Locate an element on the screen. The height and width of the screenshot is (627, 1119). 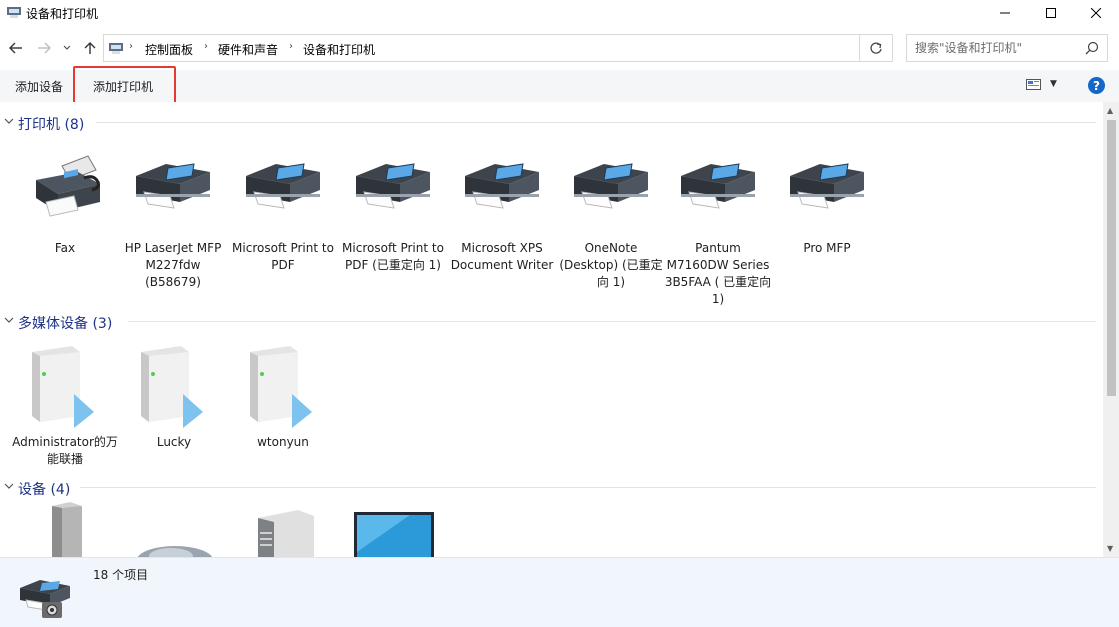
refresh-icon is located at coordinates (876, 48).